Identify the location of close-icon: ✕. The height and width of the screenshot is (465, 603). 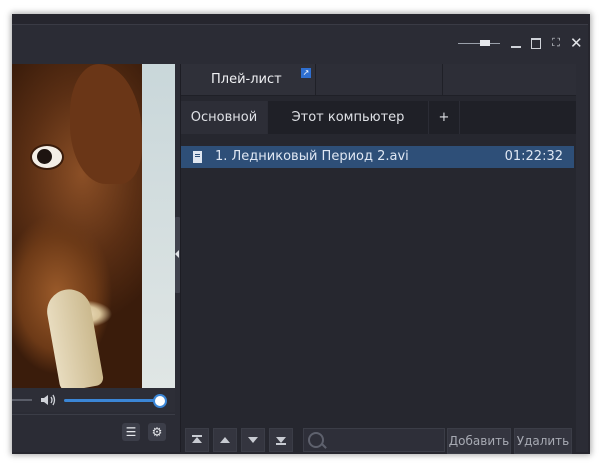
(576, 43).